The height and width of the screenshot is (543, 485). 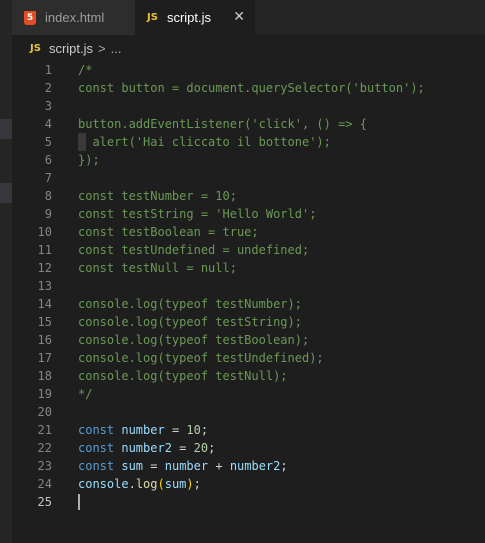 What do you see at coordinates (44, 376) in the screenshot?
I see `line-number: 18` at bounding box center [44, 376].